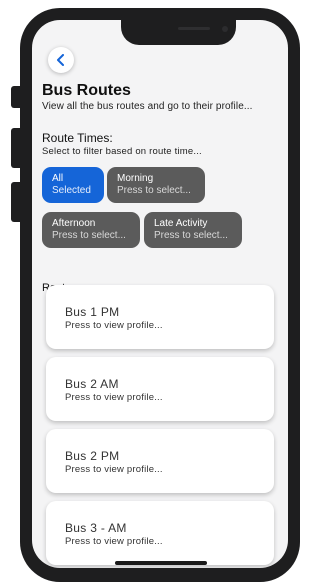 The image size is (320, 582). Describe the element at coordinates (92, 456) in the screenshot. I see `route-name: Bus 2 PM` at that location.